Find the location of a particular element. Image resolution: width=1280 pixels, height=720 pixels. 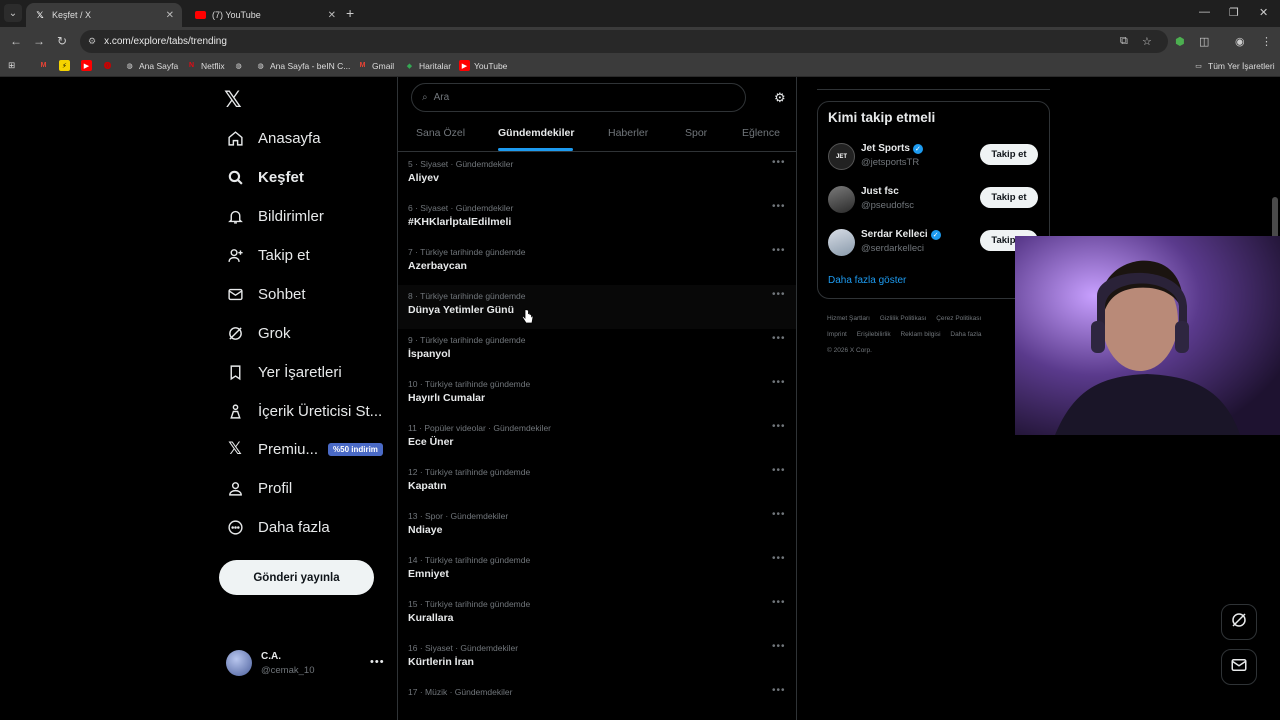

bookmark-globe: ◍ is located at coordinates (240, 65).